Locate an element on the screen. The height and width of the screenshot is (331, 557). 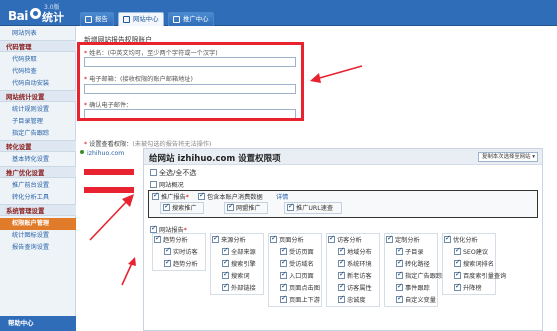
logo-text: Bai is located at coordinates (18, 16).